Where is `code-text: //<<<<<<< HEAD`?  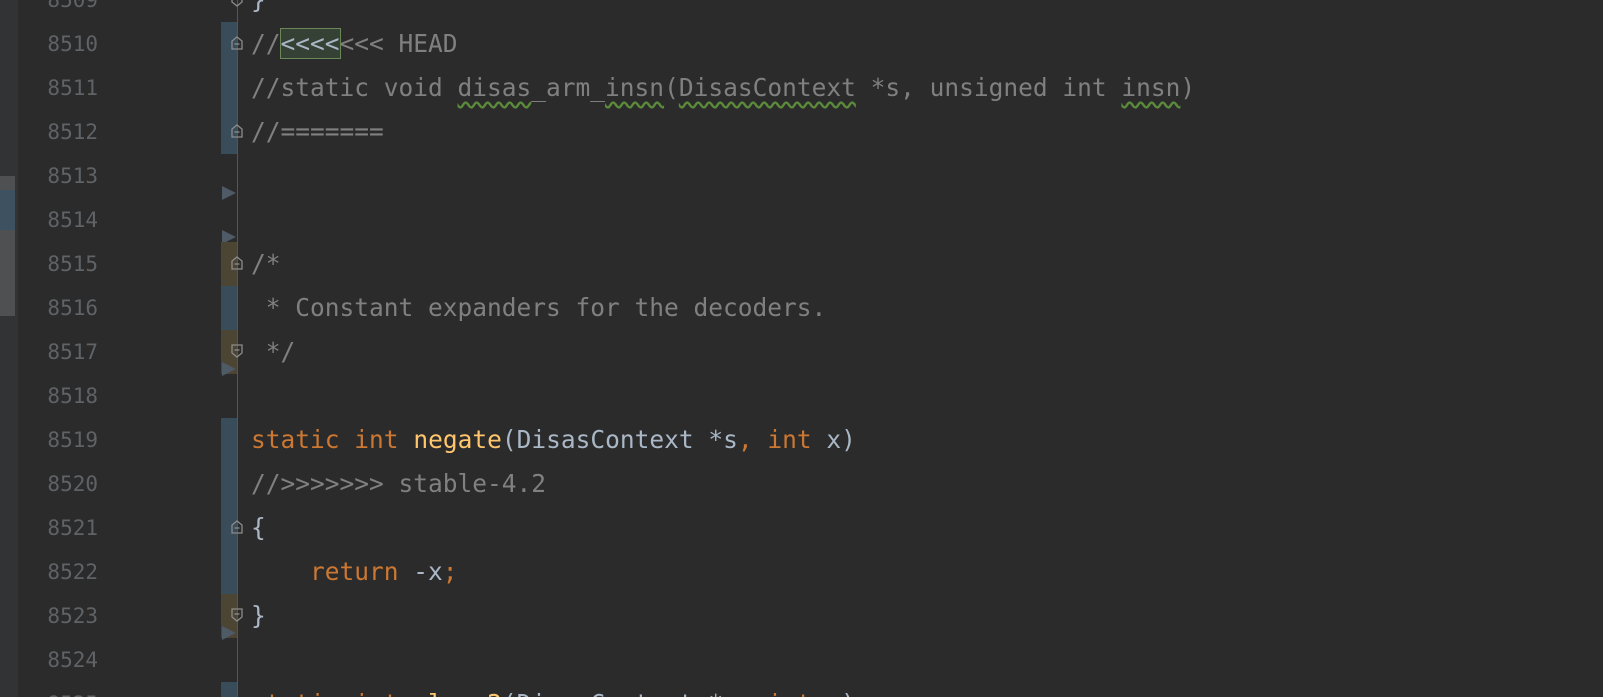
code-text: //<<<<<<< HEAD is located at coordinates (354, 44).